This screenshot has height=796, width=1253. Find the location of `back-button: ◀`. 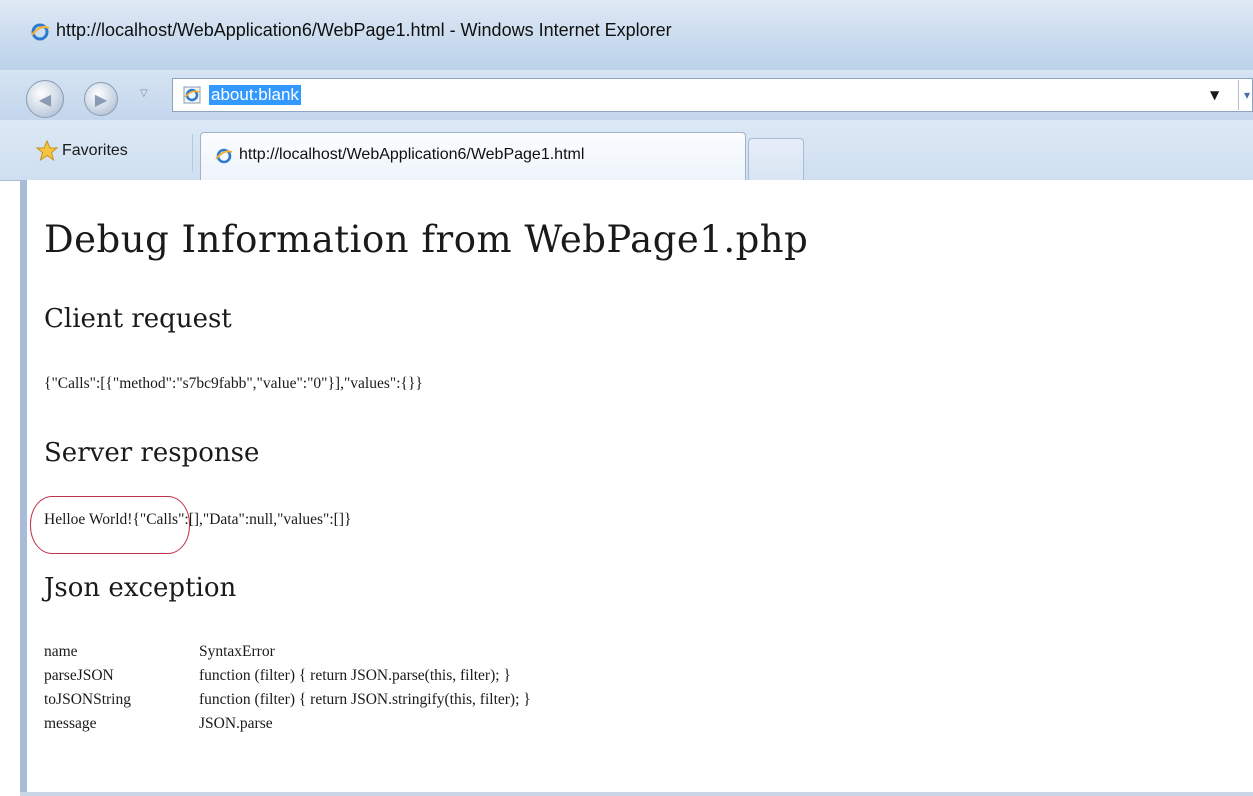

back-button: ◀ is located at coordinates (45, 99).